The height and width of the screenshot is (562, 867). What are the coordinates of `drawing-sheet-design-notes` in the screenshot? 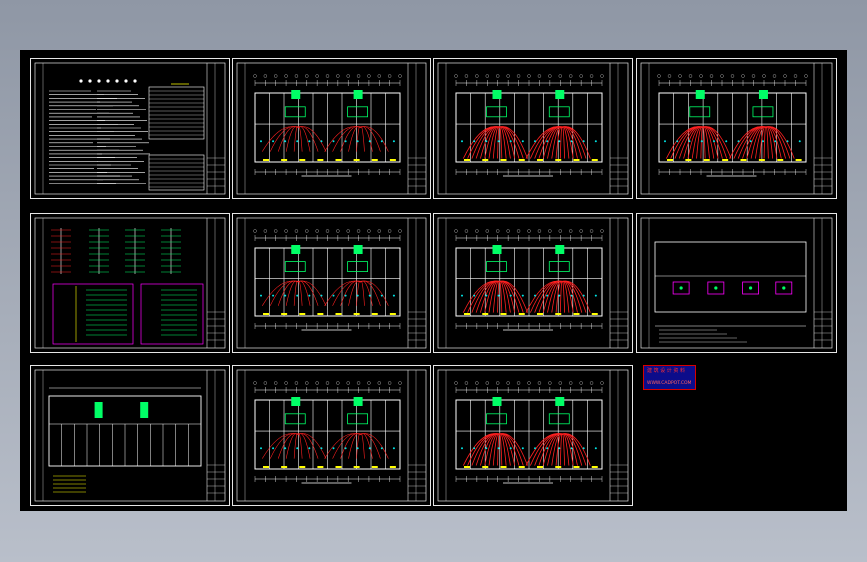 It's located at (130, 128).